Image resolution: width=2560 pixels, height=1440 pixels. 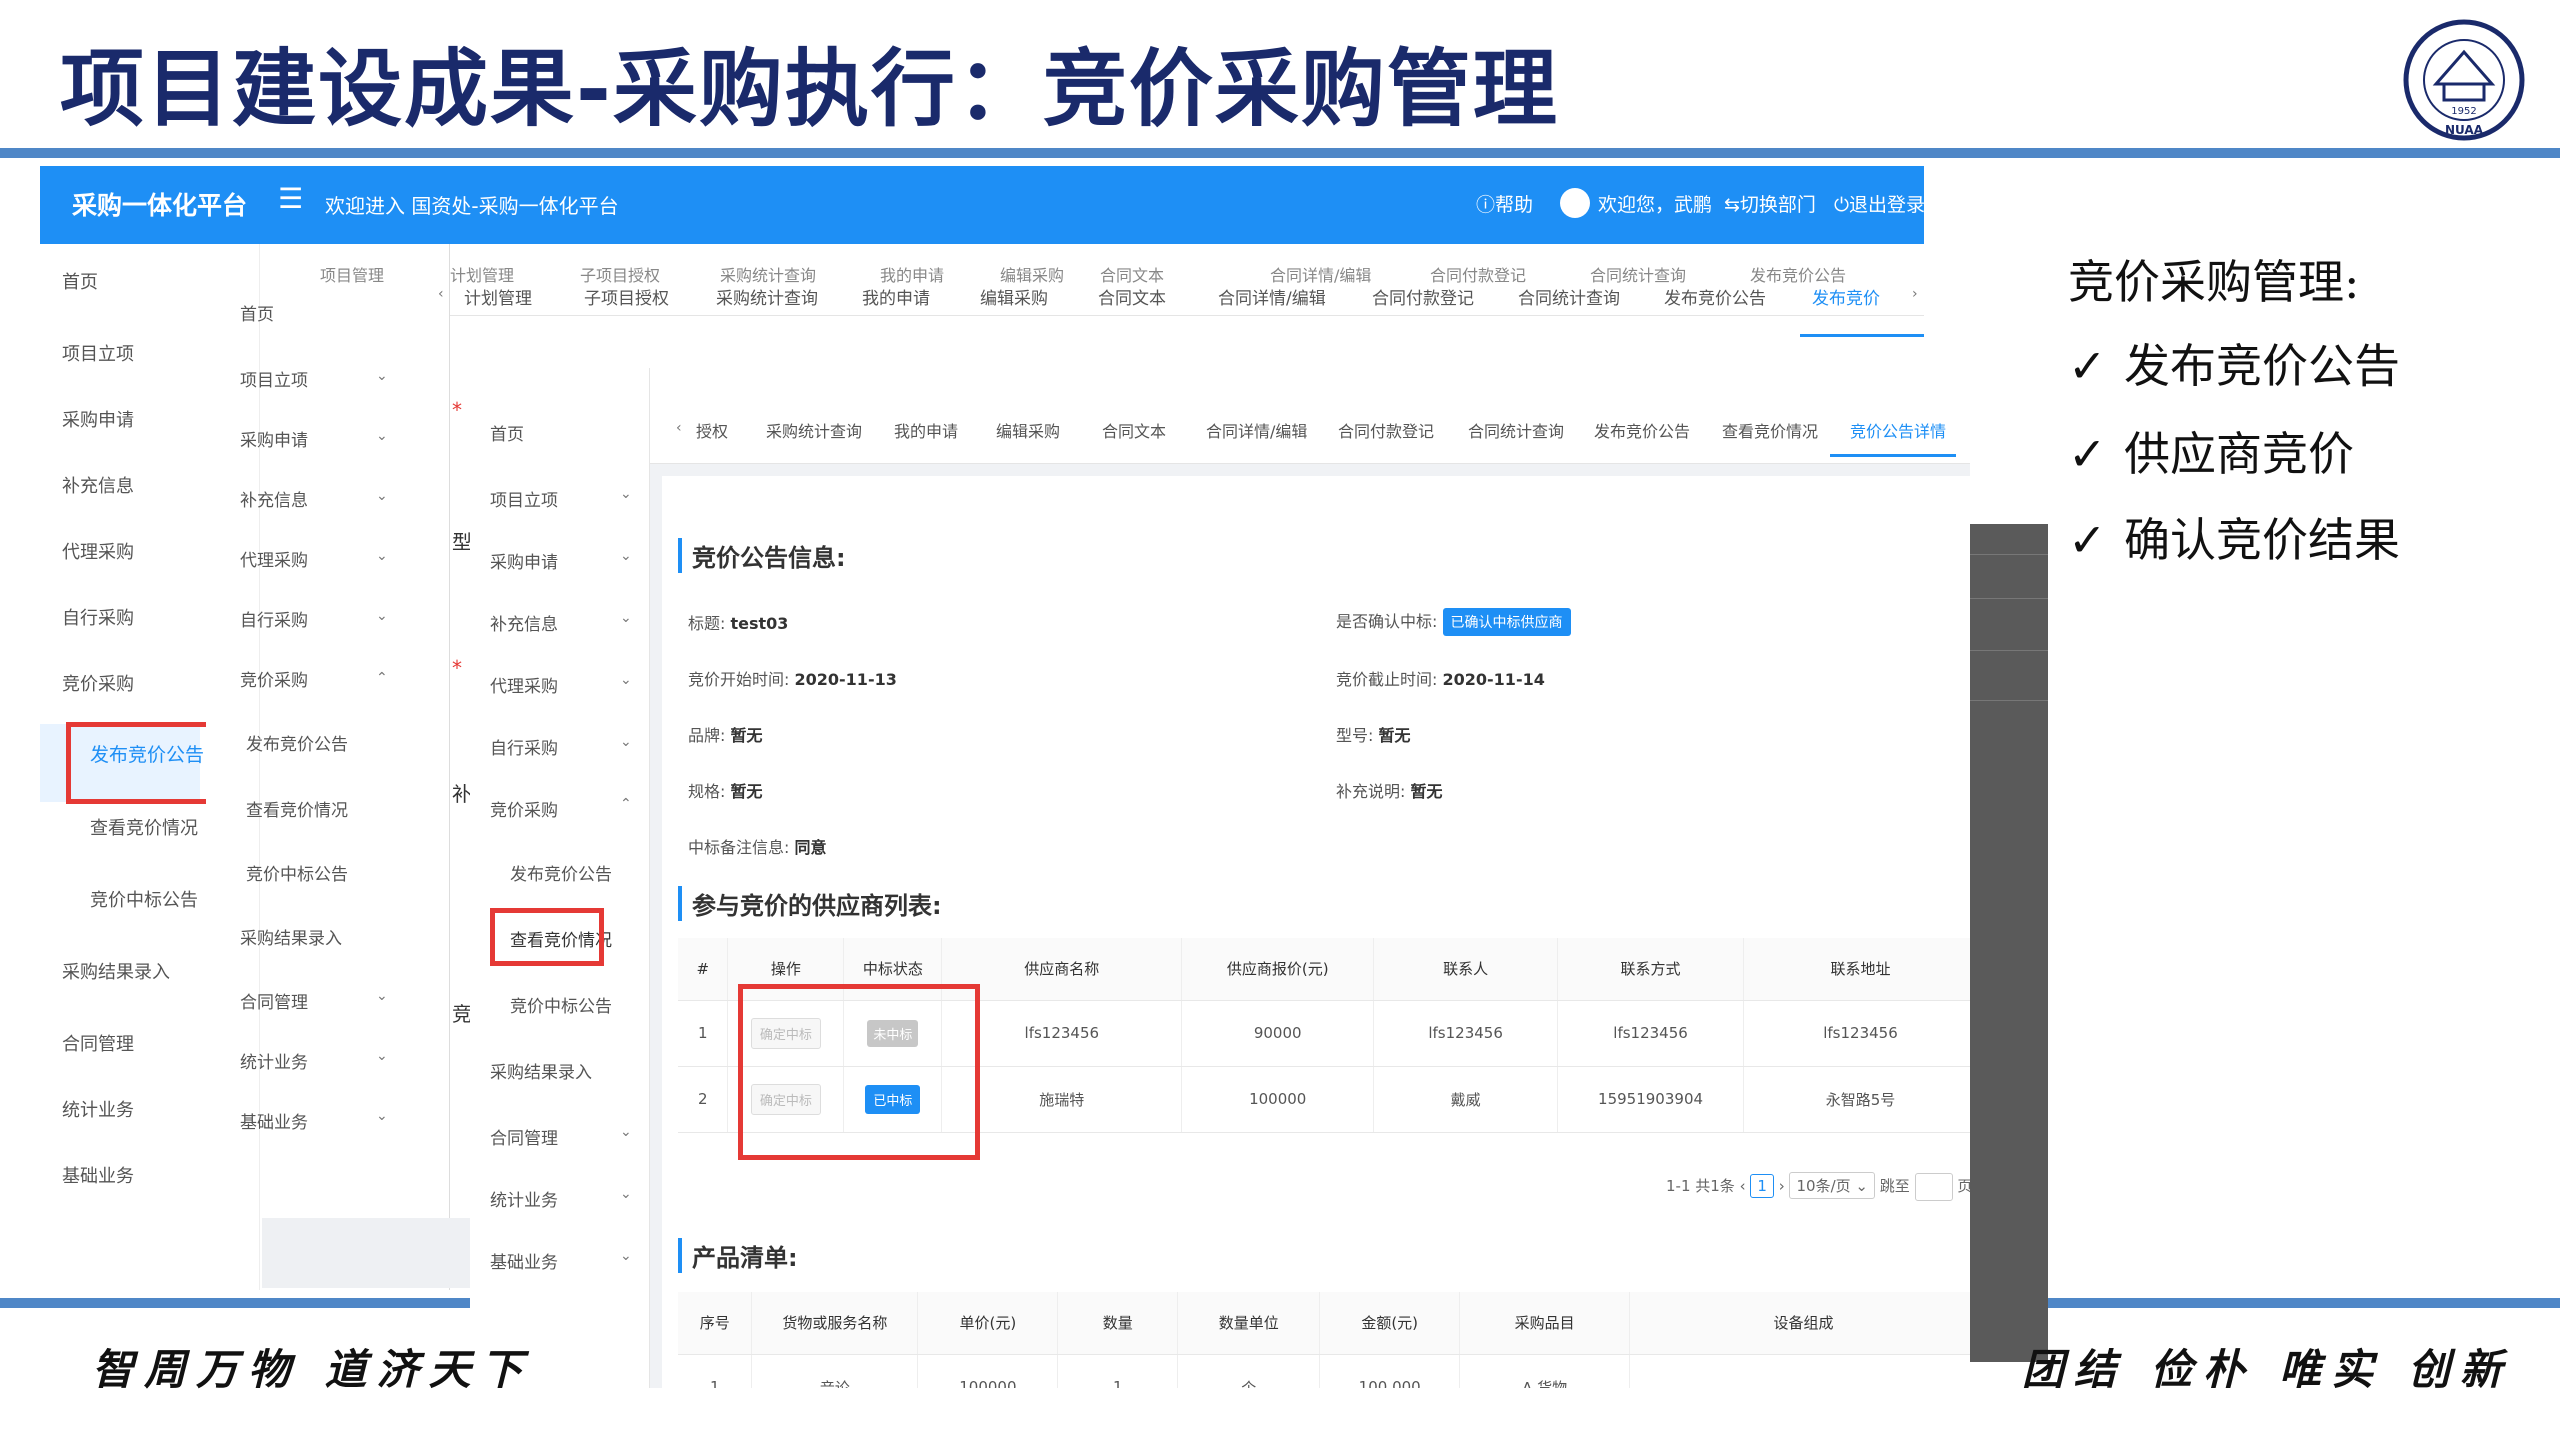 I want to click on table-header: 序号, so click(x=715, y=1323).